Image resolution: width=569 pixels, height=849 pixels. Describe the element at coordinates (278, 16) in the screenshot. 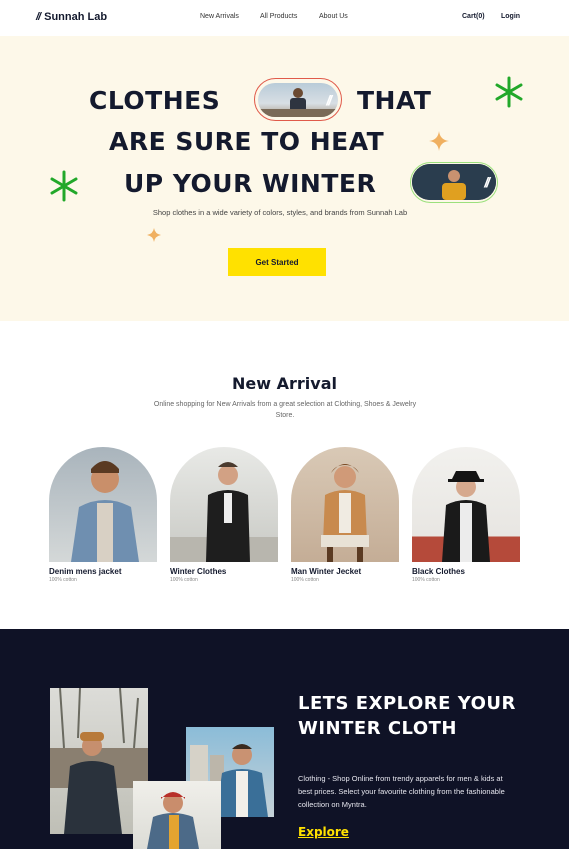

I see `nav-link-all-products: All Products` at that location.